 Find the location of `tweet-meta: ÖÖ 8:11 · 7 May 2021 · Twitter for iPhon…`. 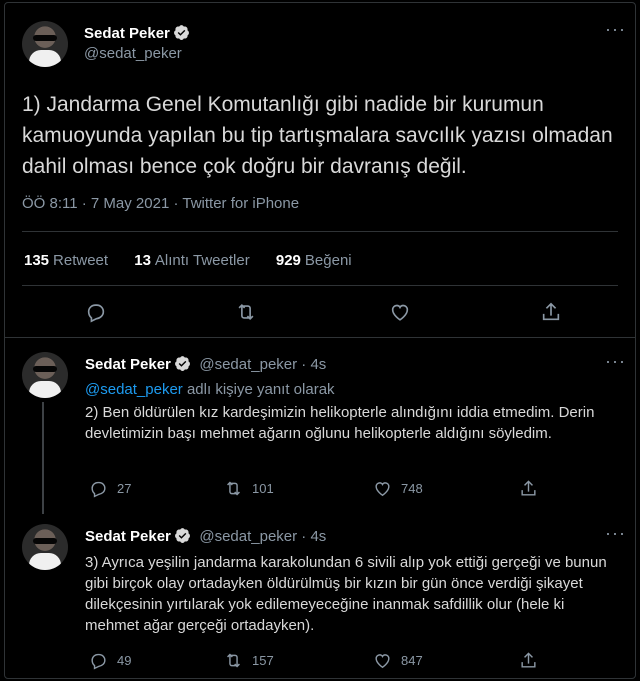

tweet-meta: ÖÖ 8:11 · 7 May 2021 · Twitter for iPhon… is located at coordinates (160, 203).